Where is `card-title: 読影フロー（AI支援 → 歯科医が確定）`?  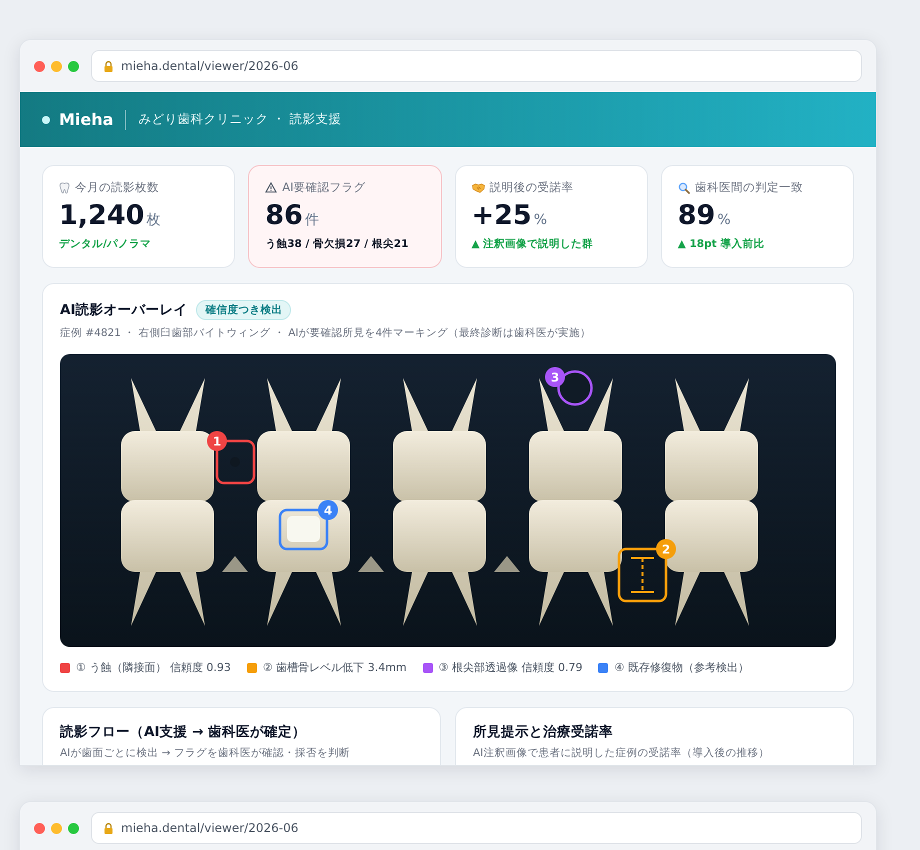 card-title: 読影フロー（AI支援 → 歯科医が確定） is located at coordinates (184, 732).